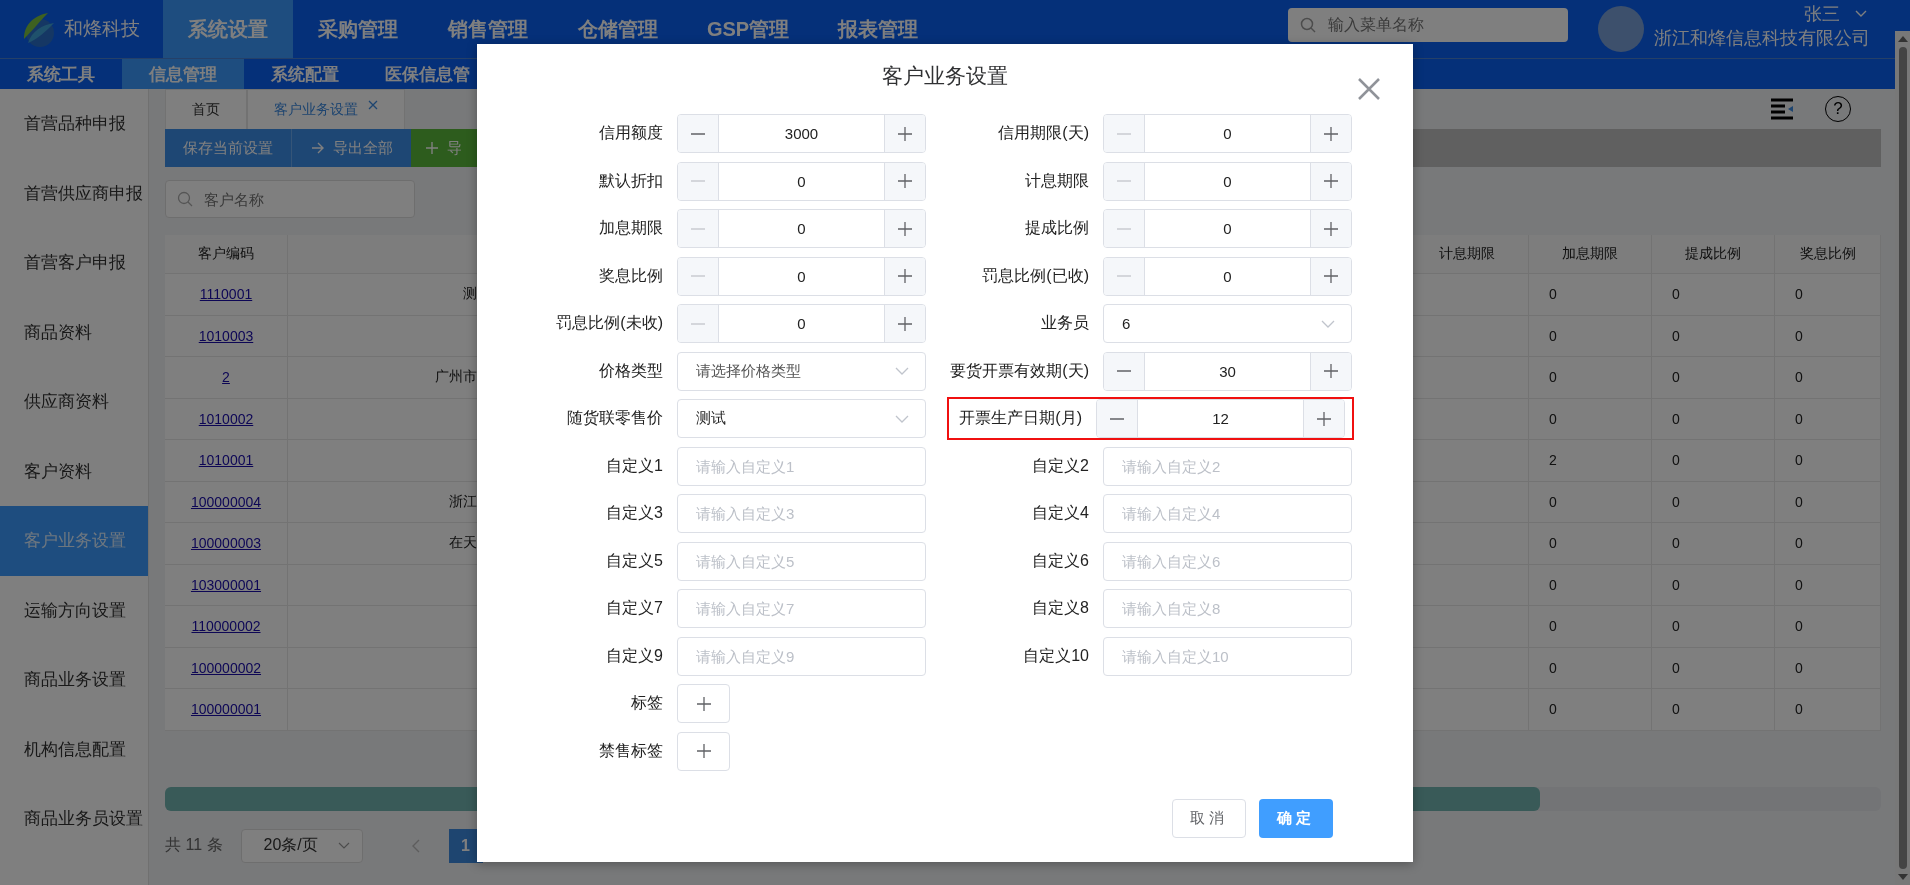 Image resolution: width=1910 pixels, height=885 pixels. Describe the element at coordinates (1428, 25) in the screenshot. I see `menu-search-field: 输入菜单名称` at that location.